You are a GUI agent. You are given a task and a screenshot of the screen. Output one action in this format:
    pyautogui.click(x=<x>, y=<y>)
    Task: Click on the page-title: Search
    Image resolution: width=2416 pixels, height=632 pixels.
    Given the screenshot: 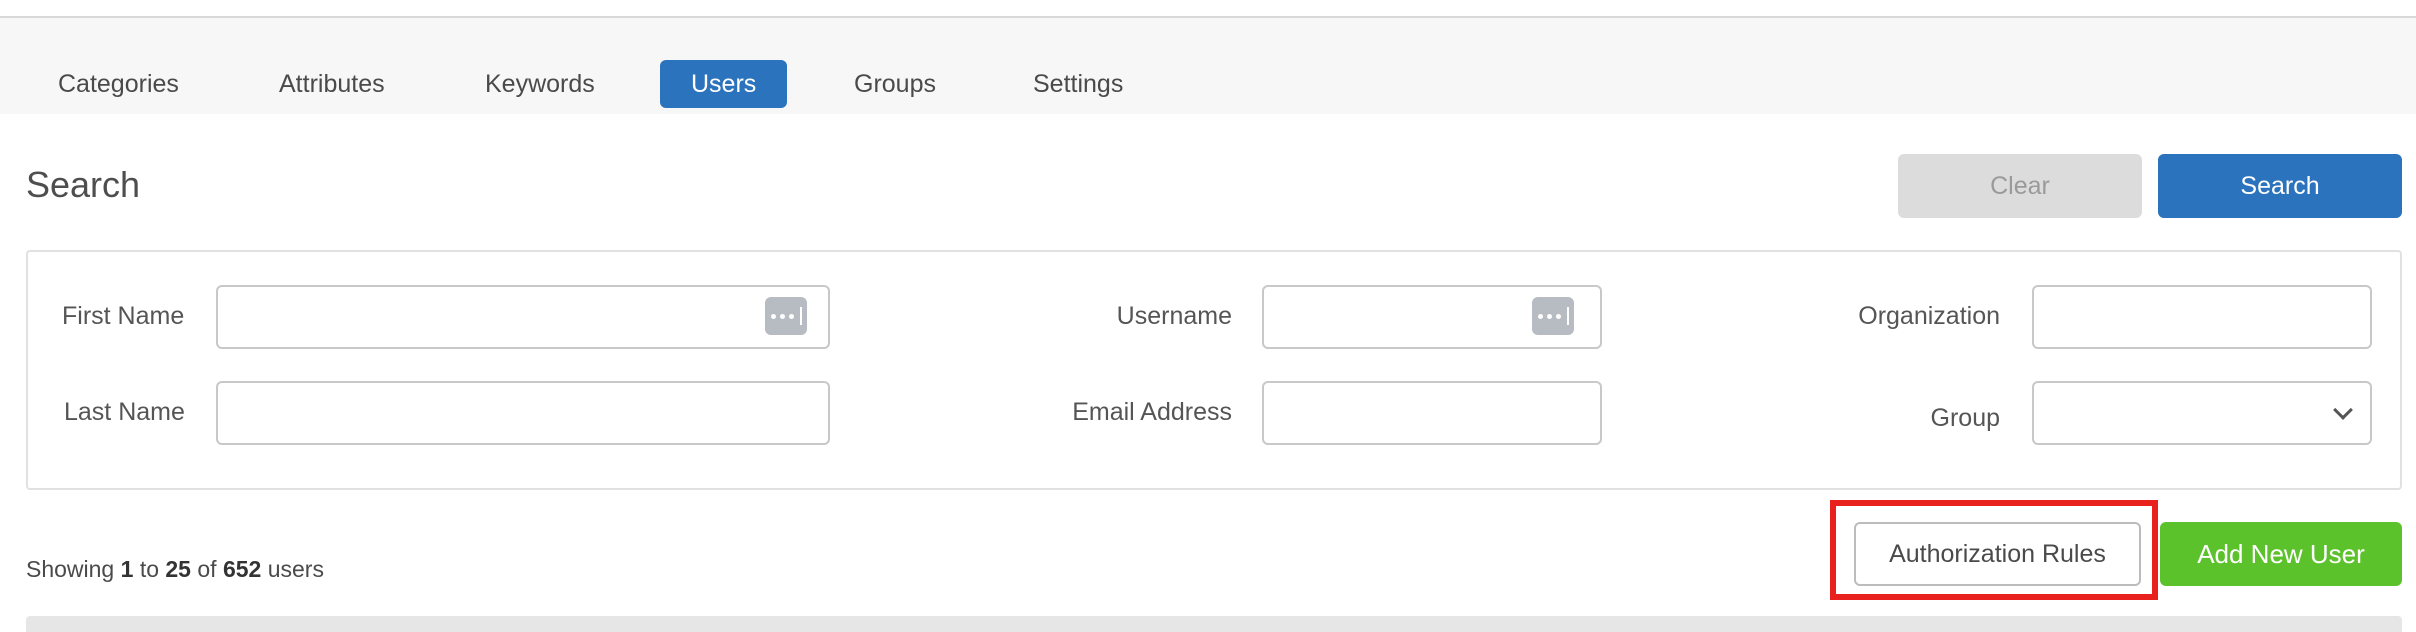 What is the action you would take?
    pyautogui.click(x=83, y=184)
    